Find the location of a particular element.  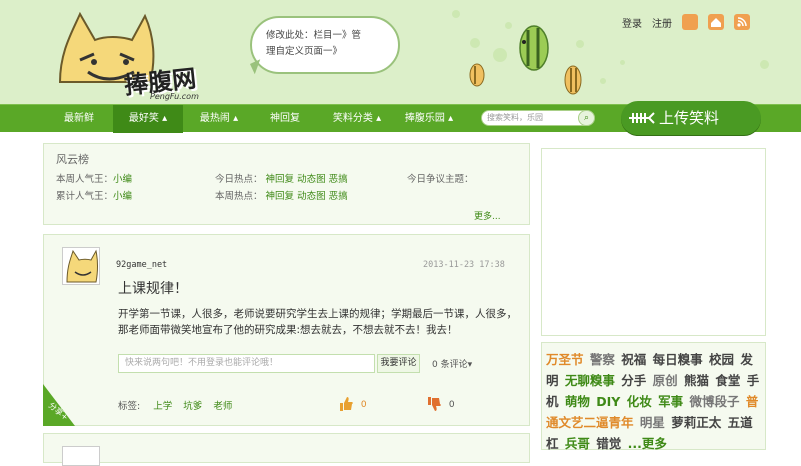

comment-expand-icon: ▾ is located at coordinates (470, 365).